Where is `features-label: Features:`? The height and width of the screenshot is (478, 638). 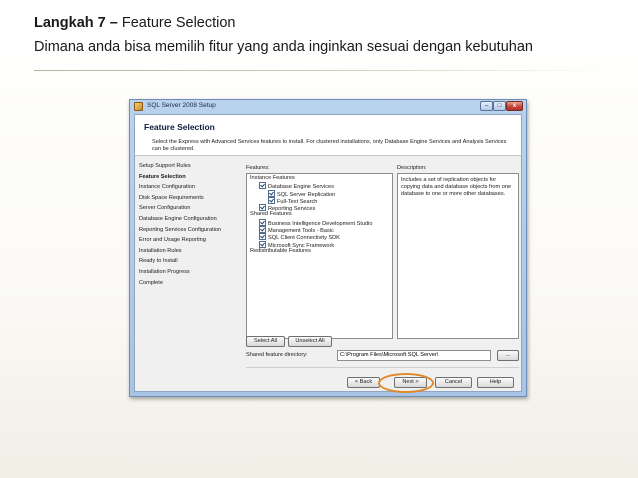
features-label: Features: is located at coordinates (258, 168).